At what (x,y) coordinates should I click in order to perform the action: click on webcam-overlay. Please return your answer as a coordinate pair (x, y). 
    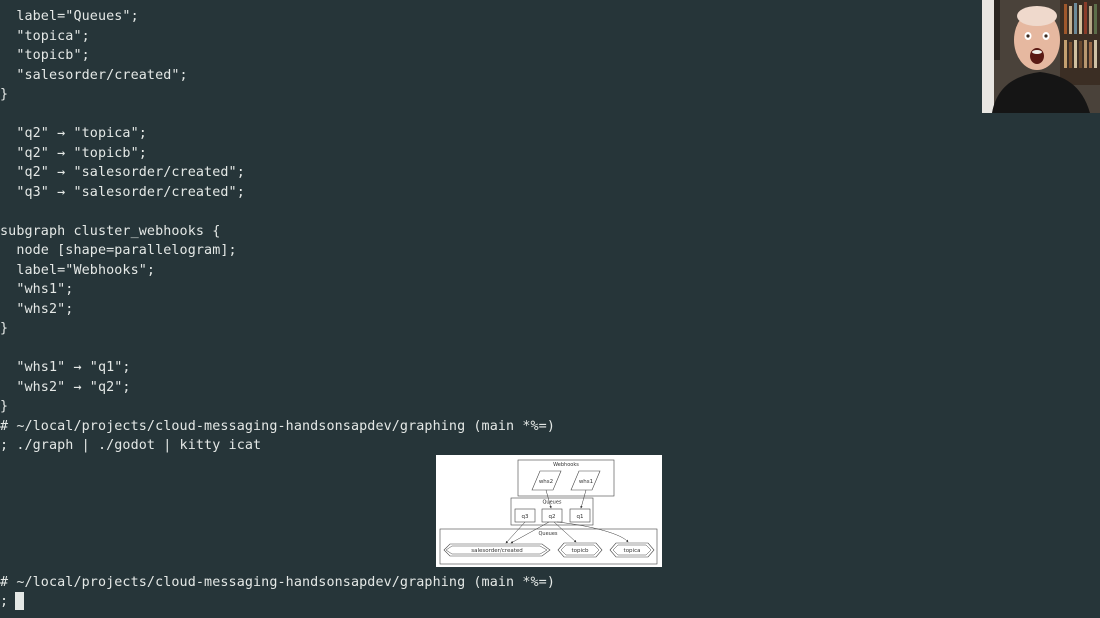
    Looking at the image, I should click on (1041, 56).